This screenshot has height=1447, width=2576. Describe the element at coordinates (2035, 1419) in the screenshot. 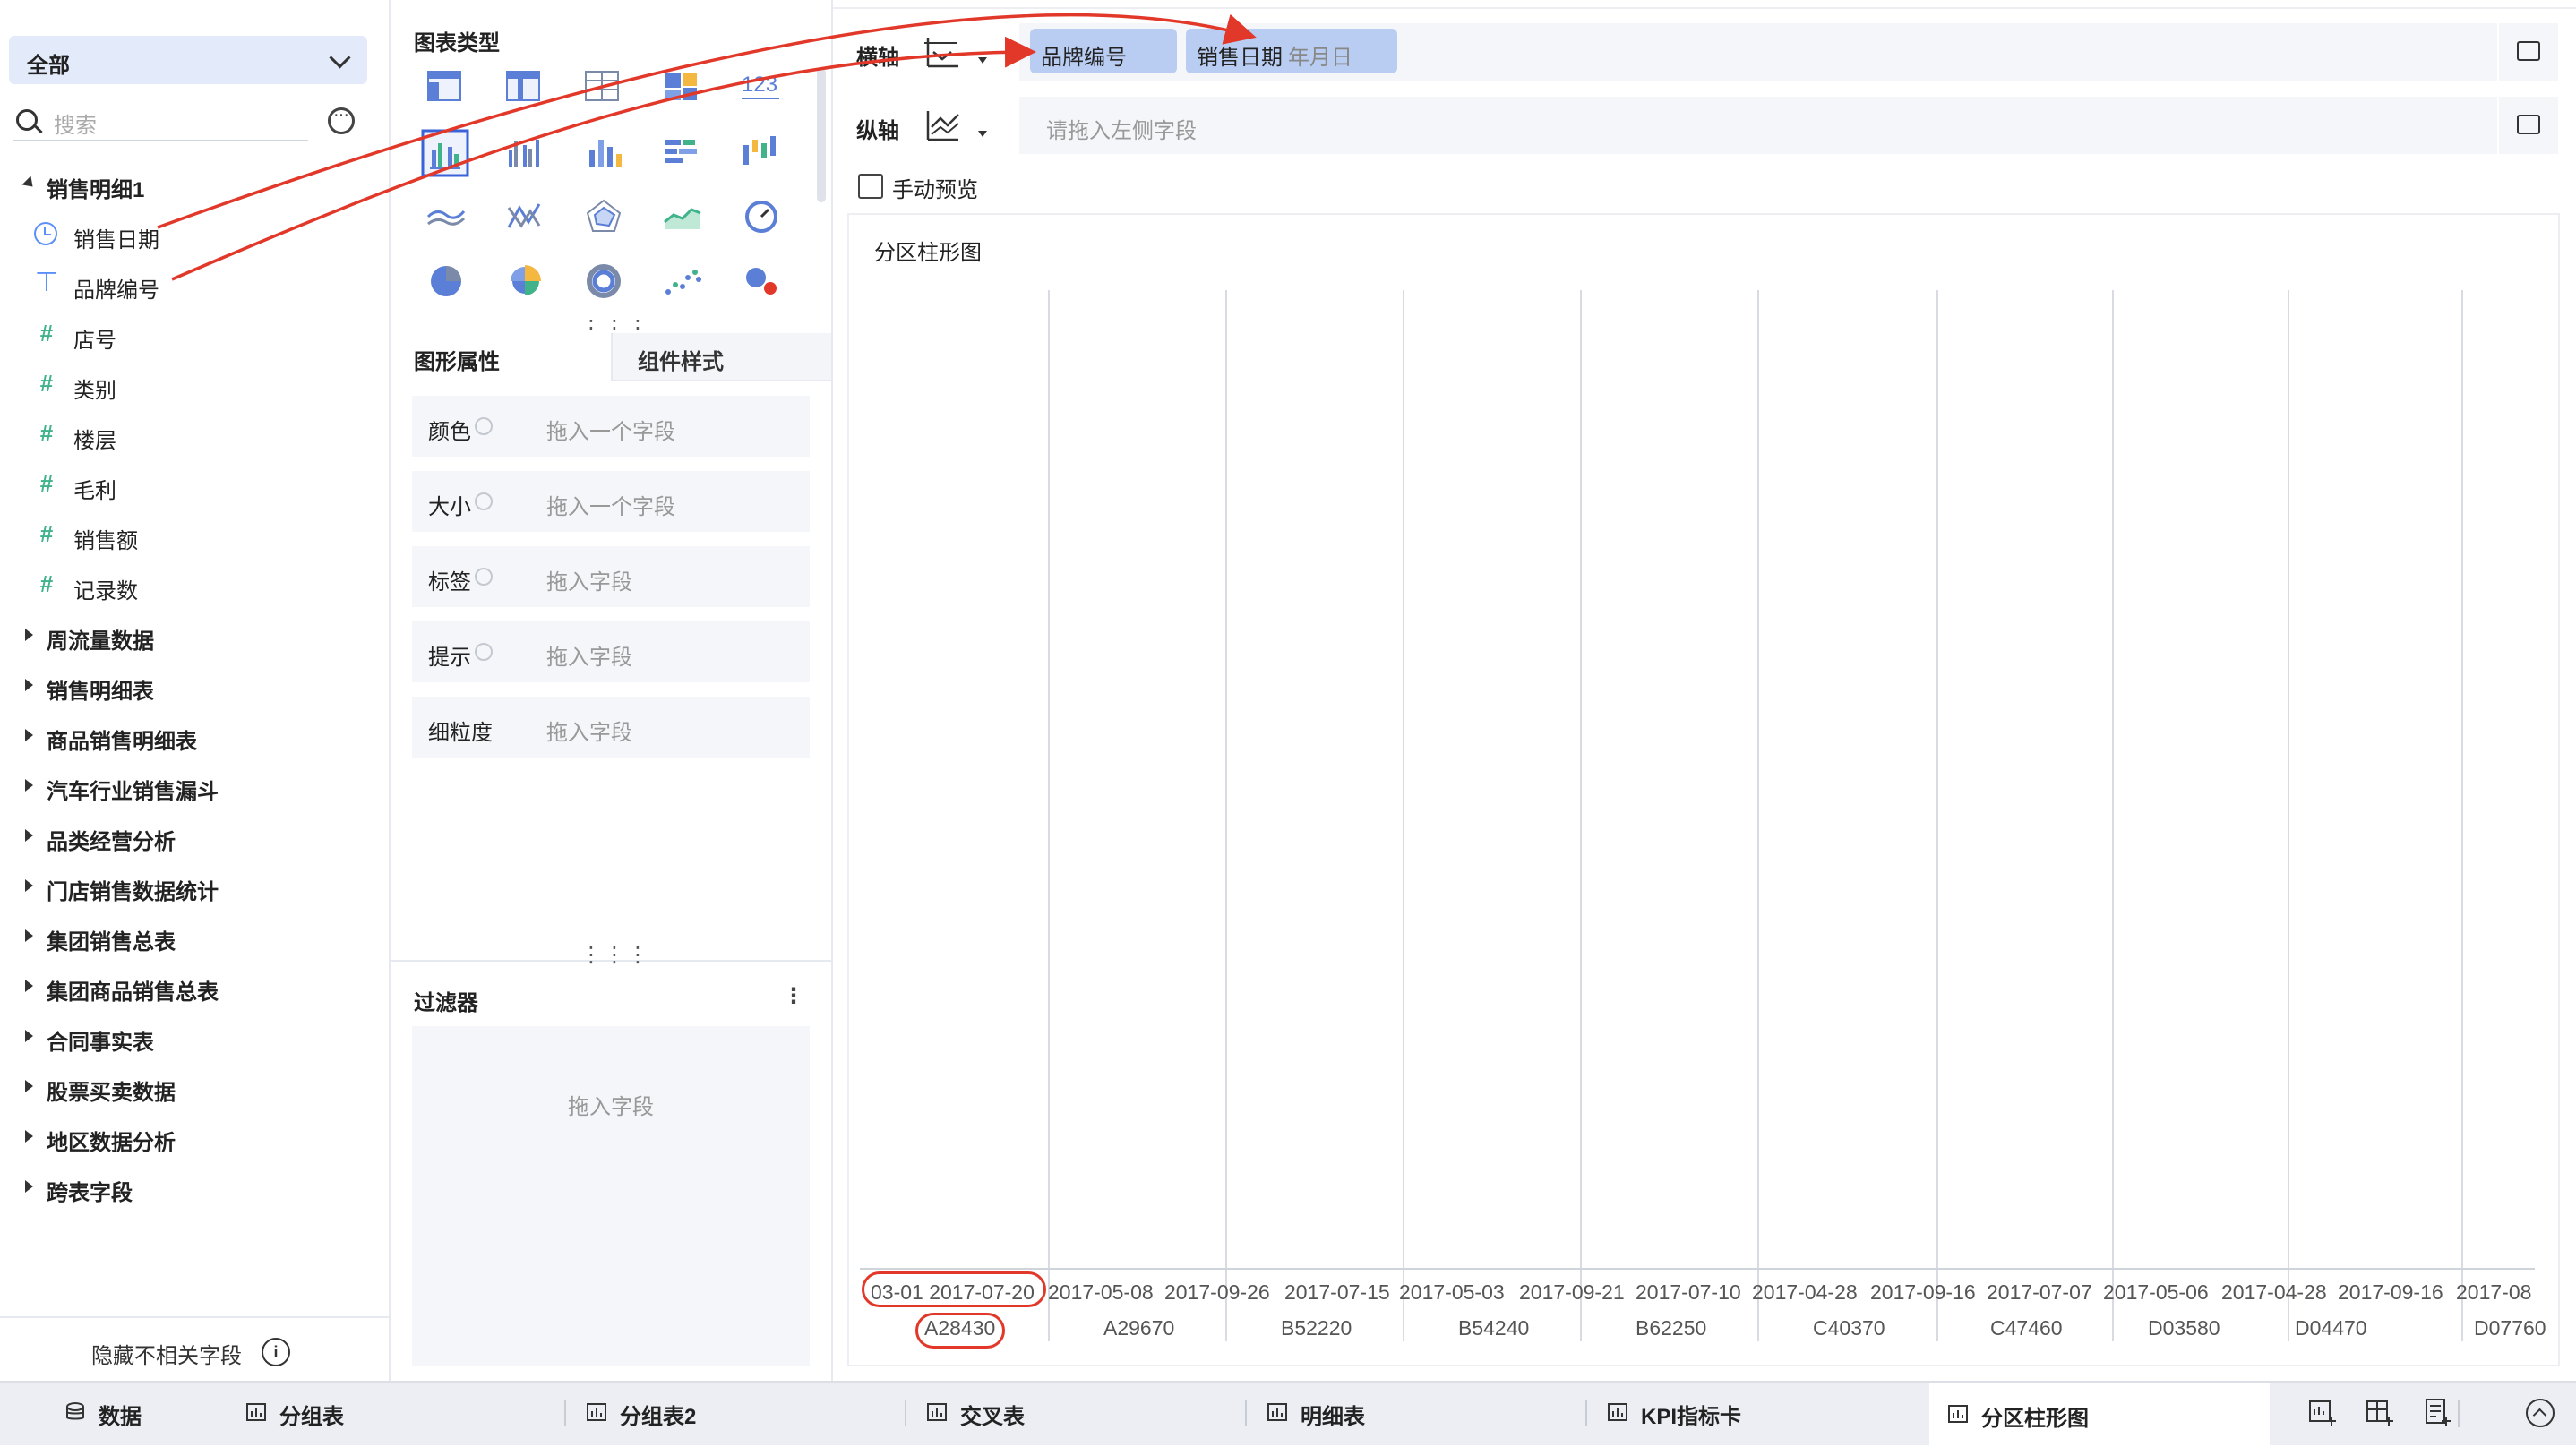

I see `tab-label: 分区柱形图` at that location.